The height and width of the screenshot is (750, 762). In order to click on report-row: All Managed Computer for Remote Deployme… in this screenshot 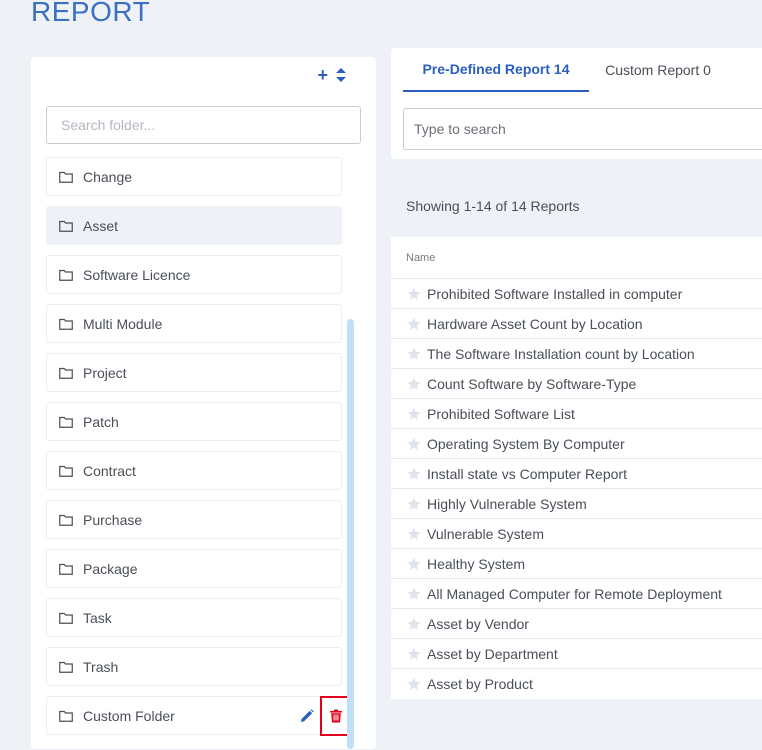, I will do `click(576, 594)`.